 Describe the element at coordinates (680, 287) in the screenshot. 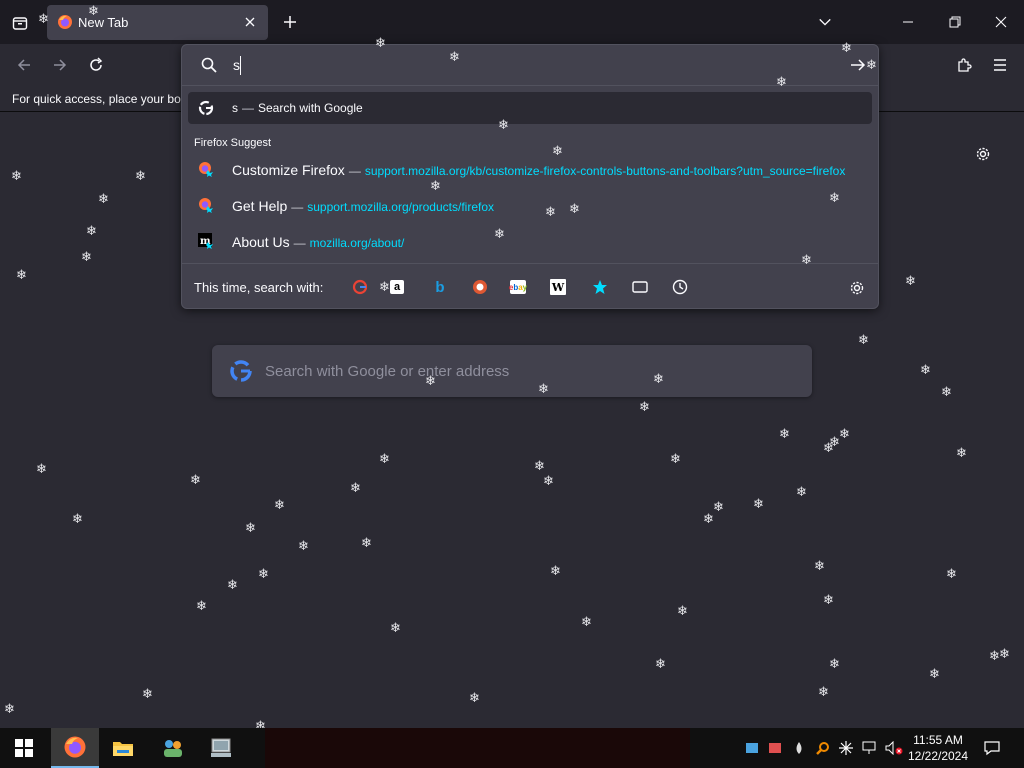

I see `history-icon` at that location.